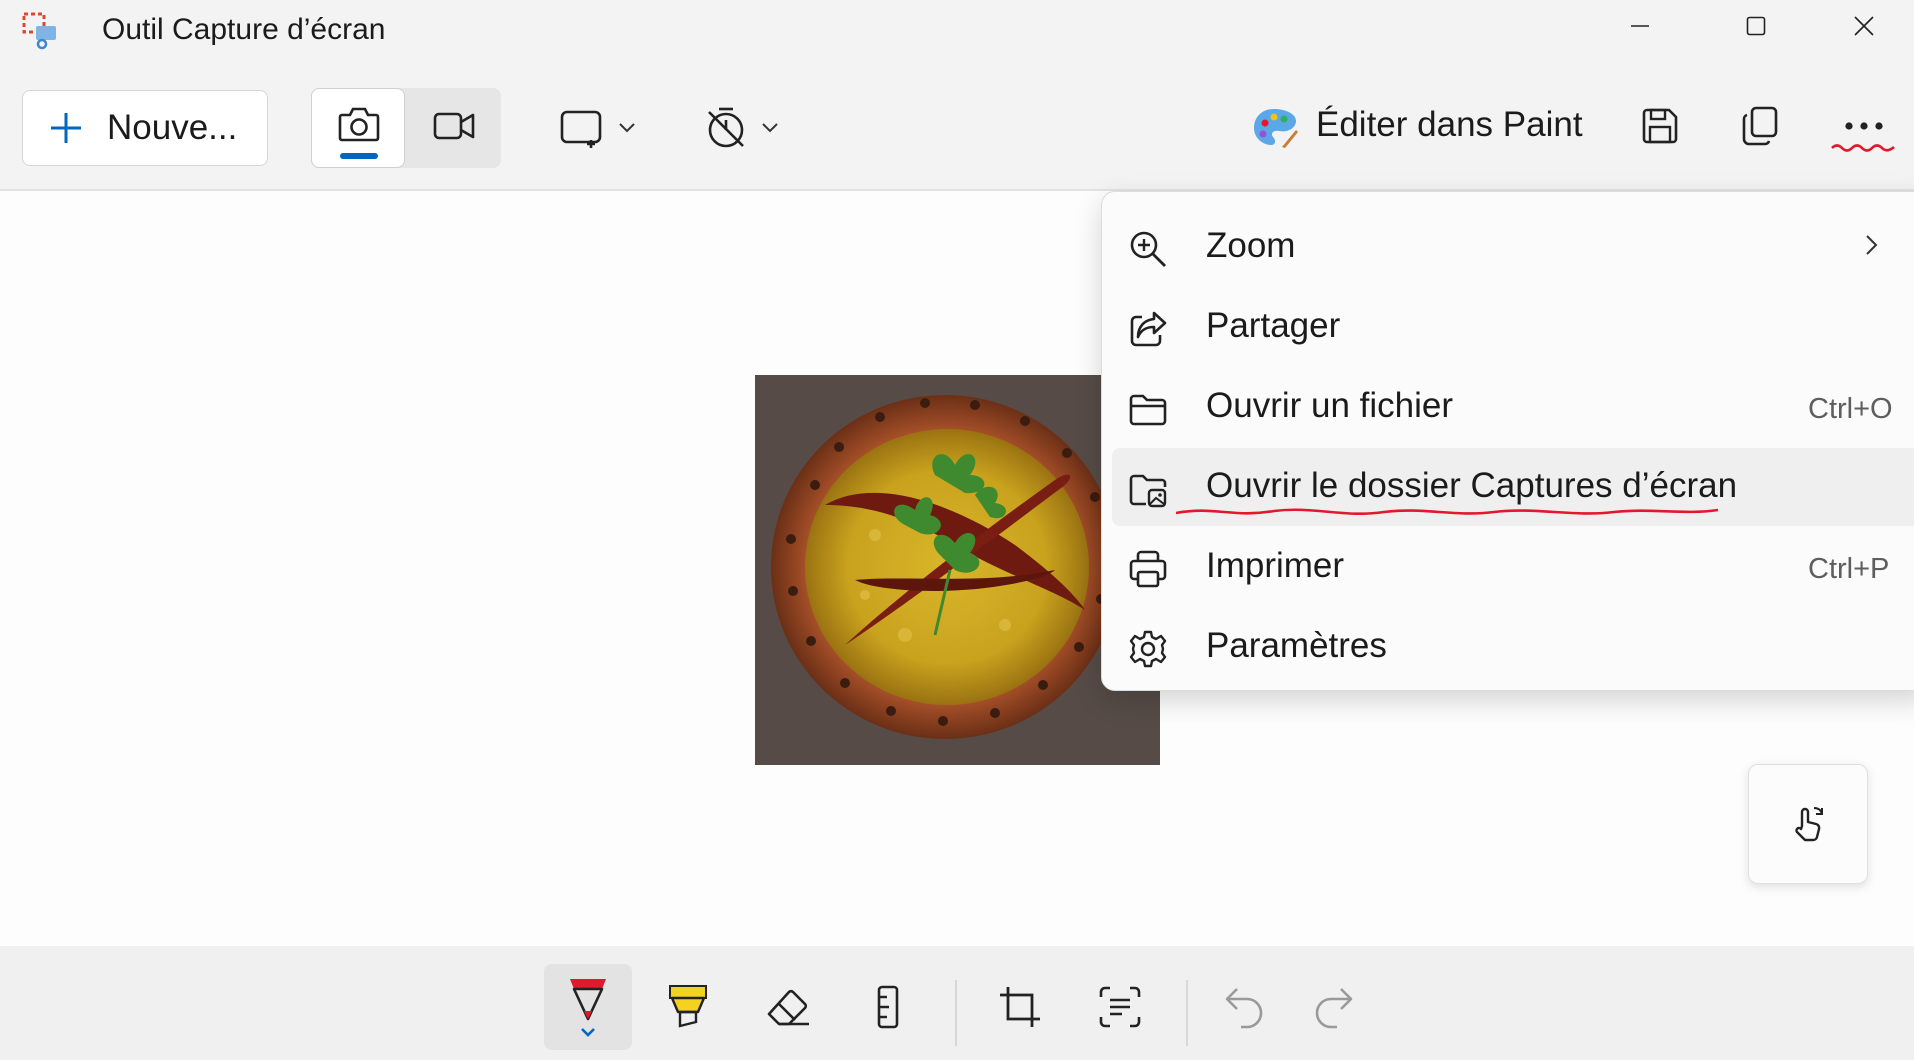 The image size is (1914, 1060). Describe the element at coordinates (1275, 565) in the screenshot. I see `menu-item-label: Imprimer` at that location.